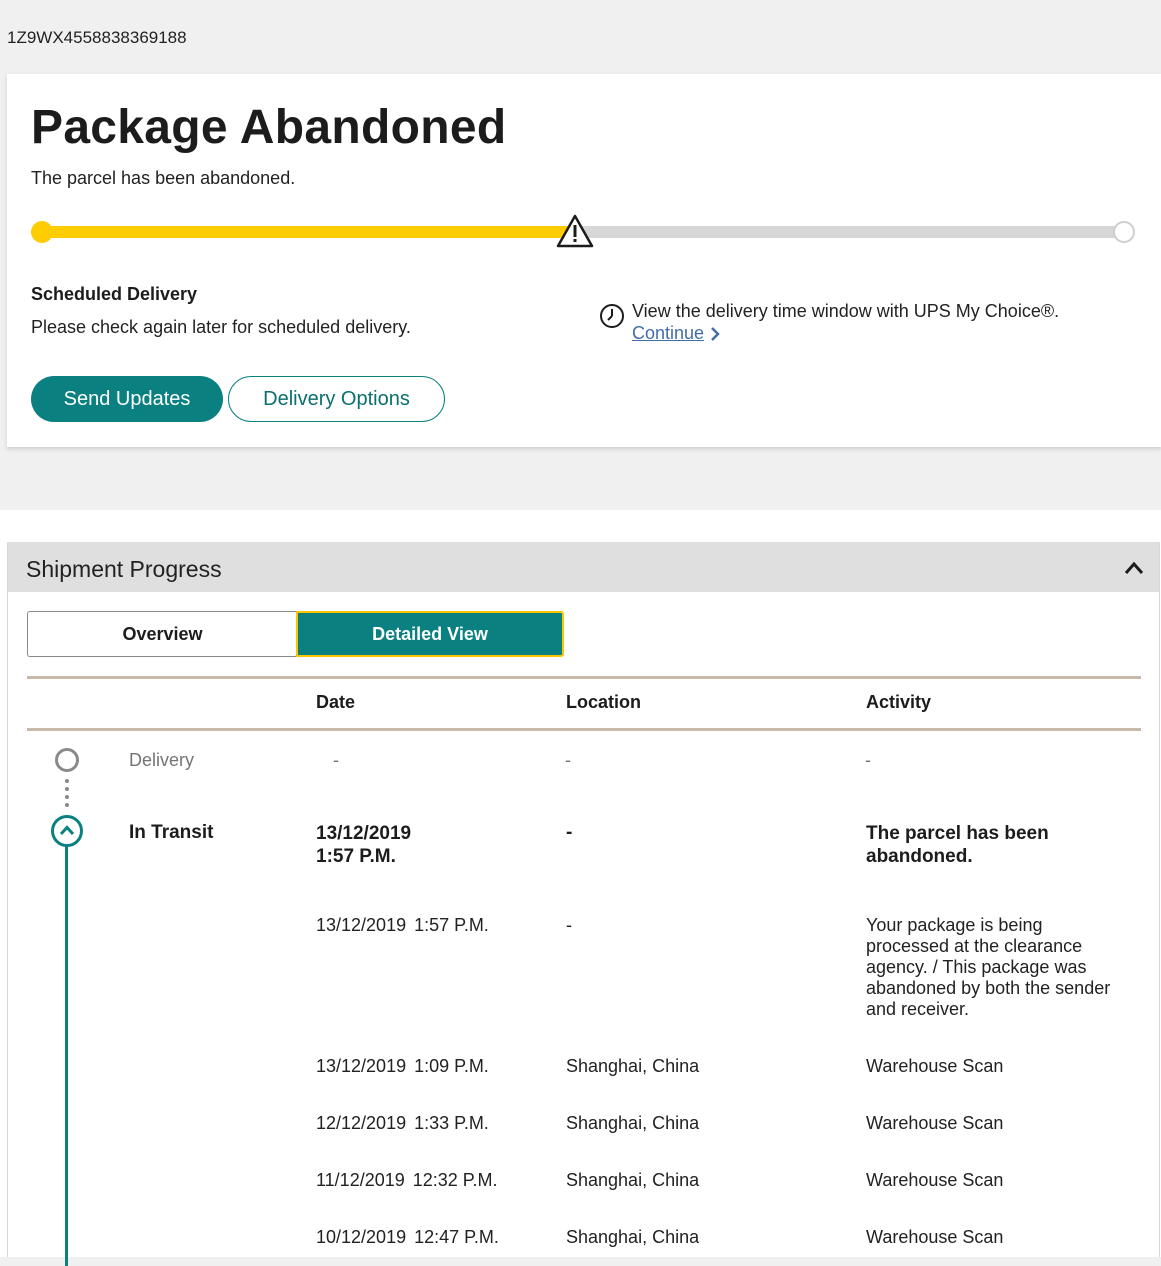 This screenshot has width=1161, height=1266. Describe the element at coordinates (163, 178) in the screenshot. I see `status-subtitle: The parcel has been abandoned.` at that location.